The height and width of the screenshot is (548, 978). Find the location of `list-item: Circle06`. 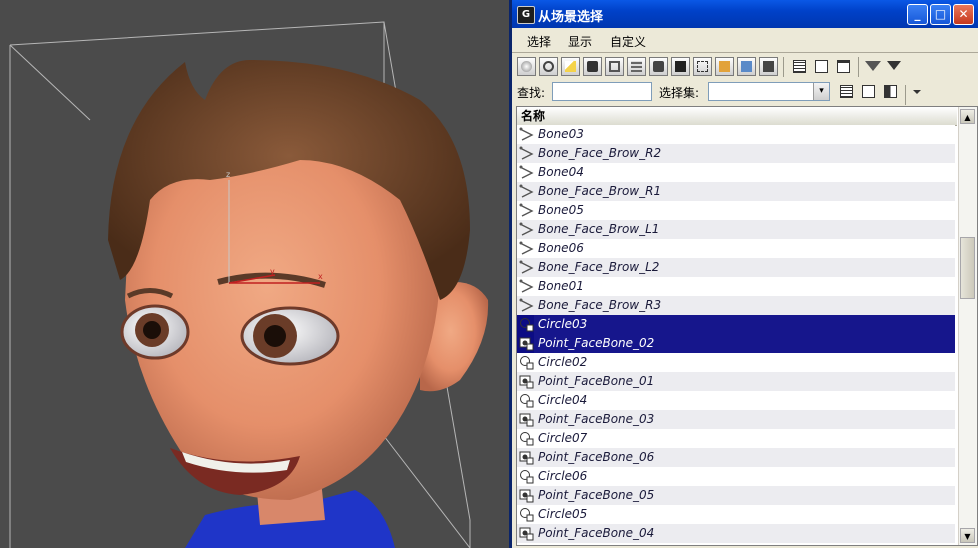

list-item: Circle06 is located at coordinates (736, 476).